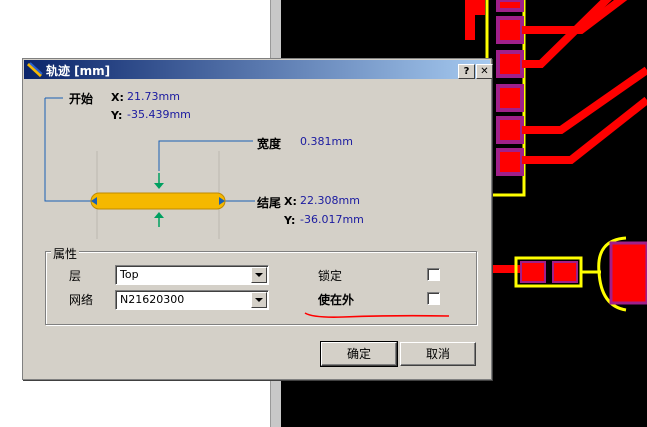 This screenshot has height=427, width=647. I want to click on start-x-value: 21.73mm, so click(153, 96).